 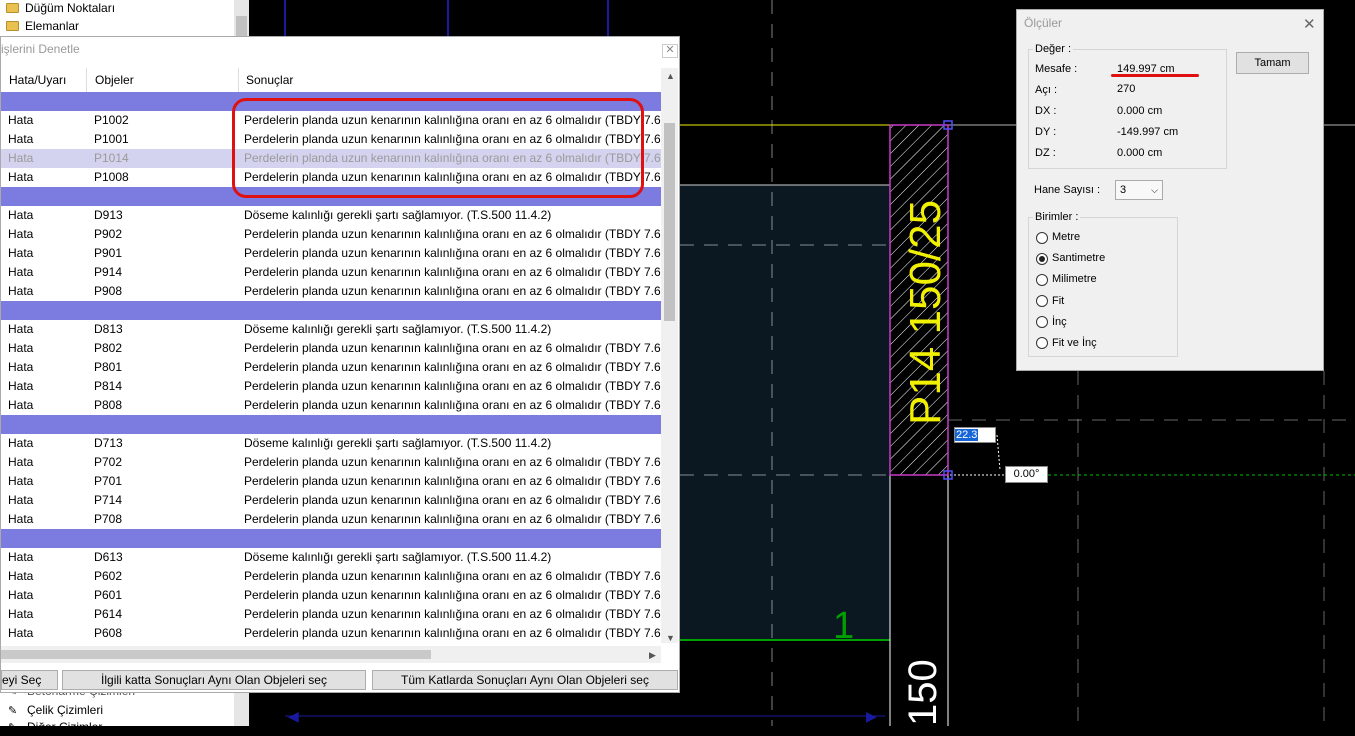 What do you see at coordinates (1066, 237) in the screenshot?
I see `unit-label: Metre` at bounding box center [1066, 237].